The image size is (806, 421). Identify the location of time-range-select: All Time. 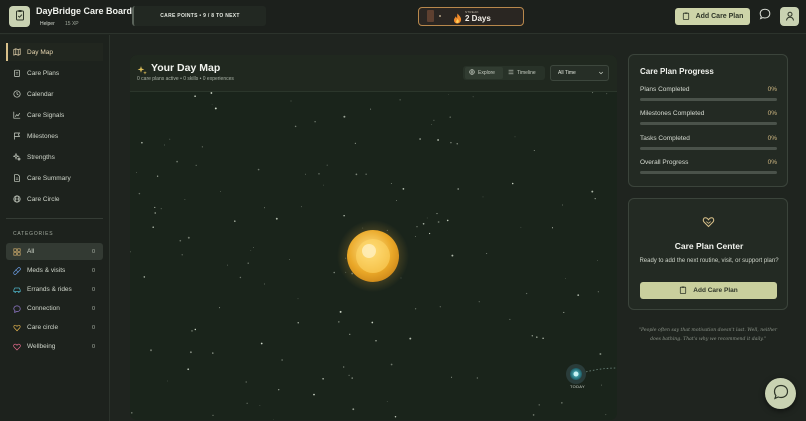
(579, 73).